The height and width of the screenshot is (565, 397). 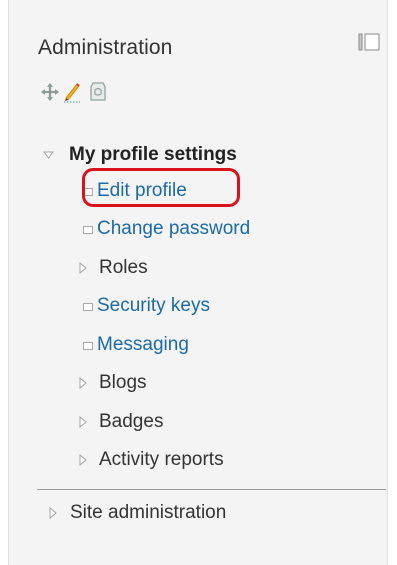 I want to click on nav-item-activity-reports: Activity reports, so click(x=179, y=460).